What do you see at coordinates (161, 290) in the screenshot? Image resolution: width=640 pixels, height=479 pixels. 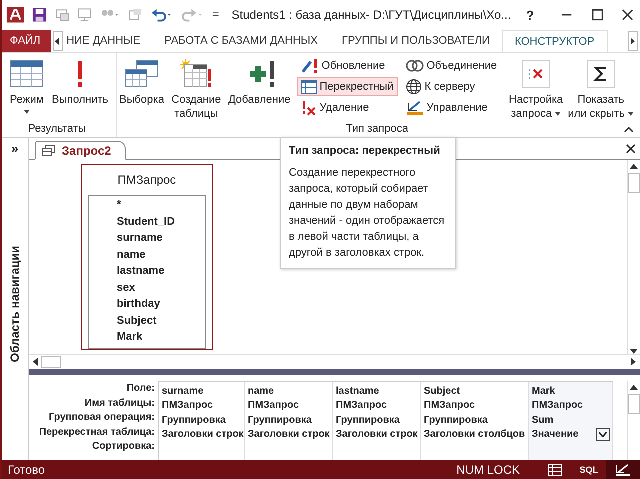 I see `field-item: sex` at bounding box center [161, 290].